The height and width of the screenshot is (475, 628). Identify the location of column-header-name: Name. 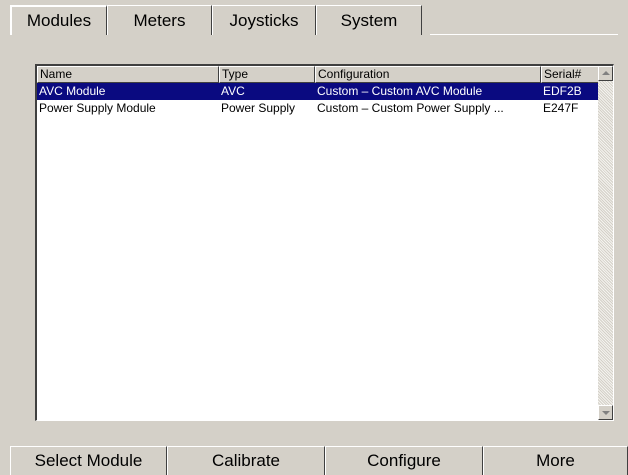
(128, 74).